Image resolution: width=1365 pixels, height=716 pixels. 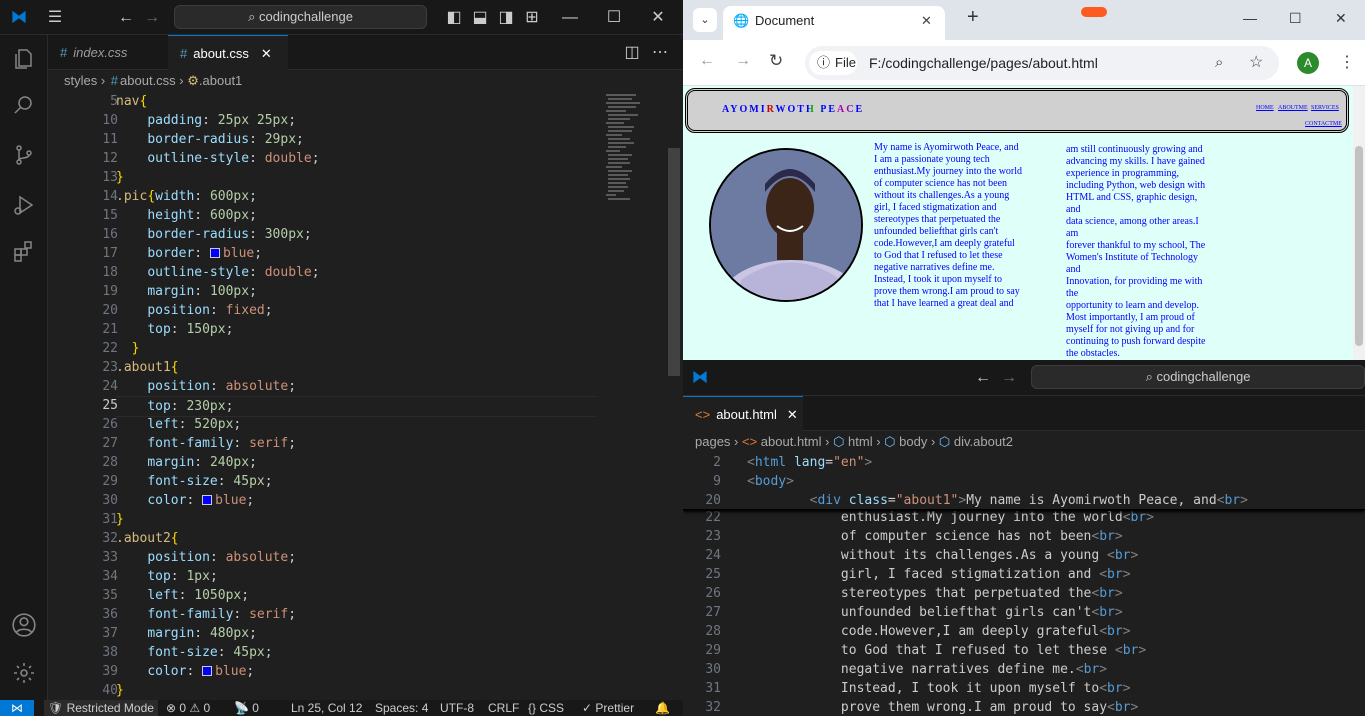 I want to click on tab-about-css: # about.css ✕, so click(x=228, y=52).